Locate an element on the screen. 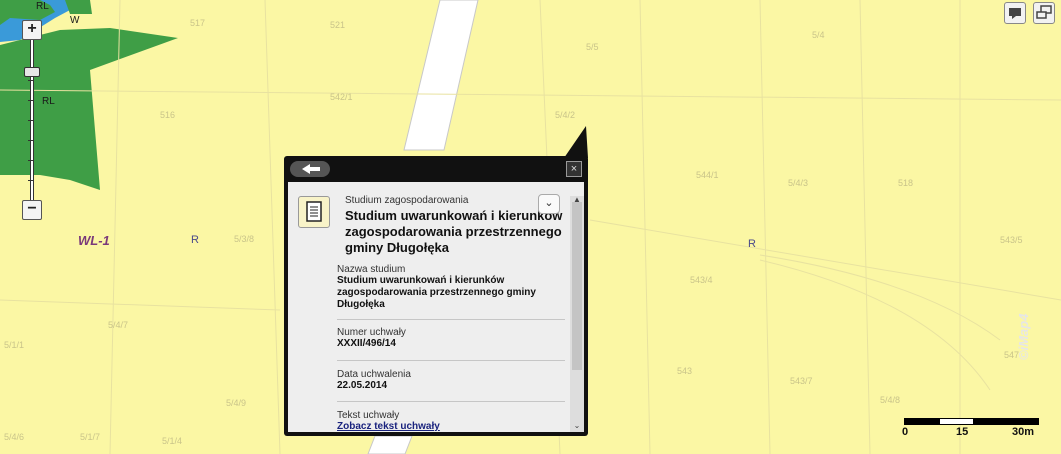 This screenshot has height=454, width=1061. chat-button is located at coordinates (1044, 13).